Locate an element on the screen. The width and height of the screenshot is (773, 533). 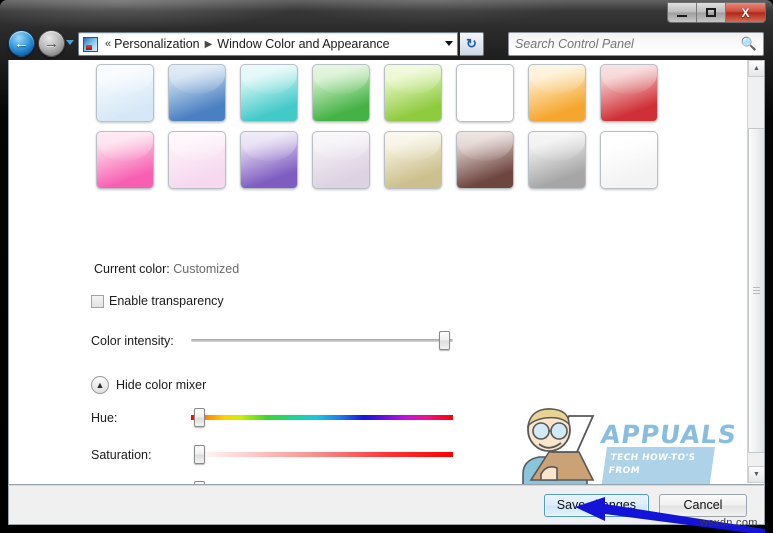
back-arrow-icon: ← is located at coordinates (21, 43).